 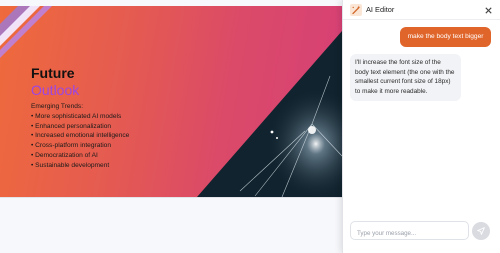 I want to click on user-message: make the body text bigger, so click(x=445, y=37).